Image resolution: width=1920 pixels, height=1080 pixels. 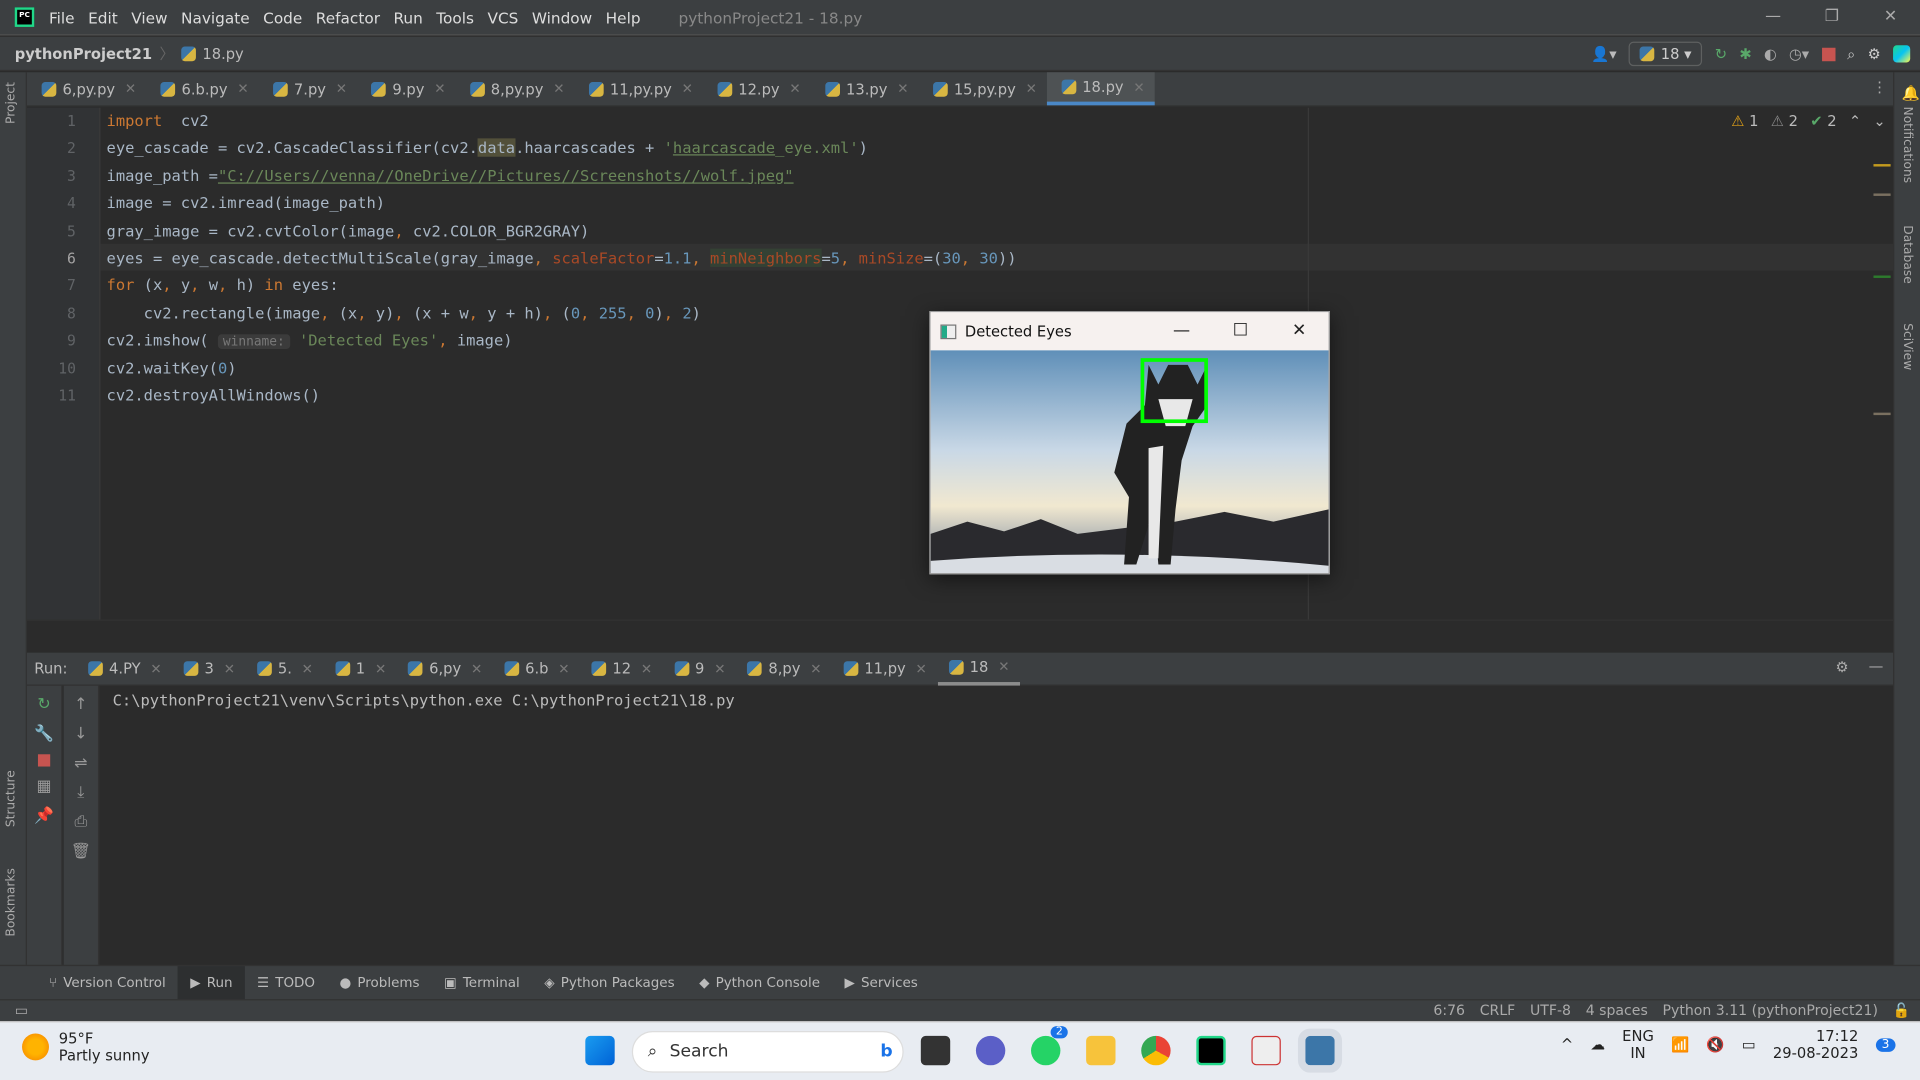 I want to click on run-tab: 5. ✕, so click(x=285, y=668).